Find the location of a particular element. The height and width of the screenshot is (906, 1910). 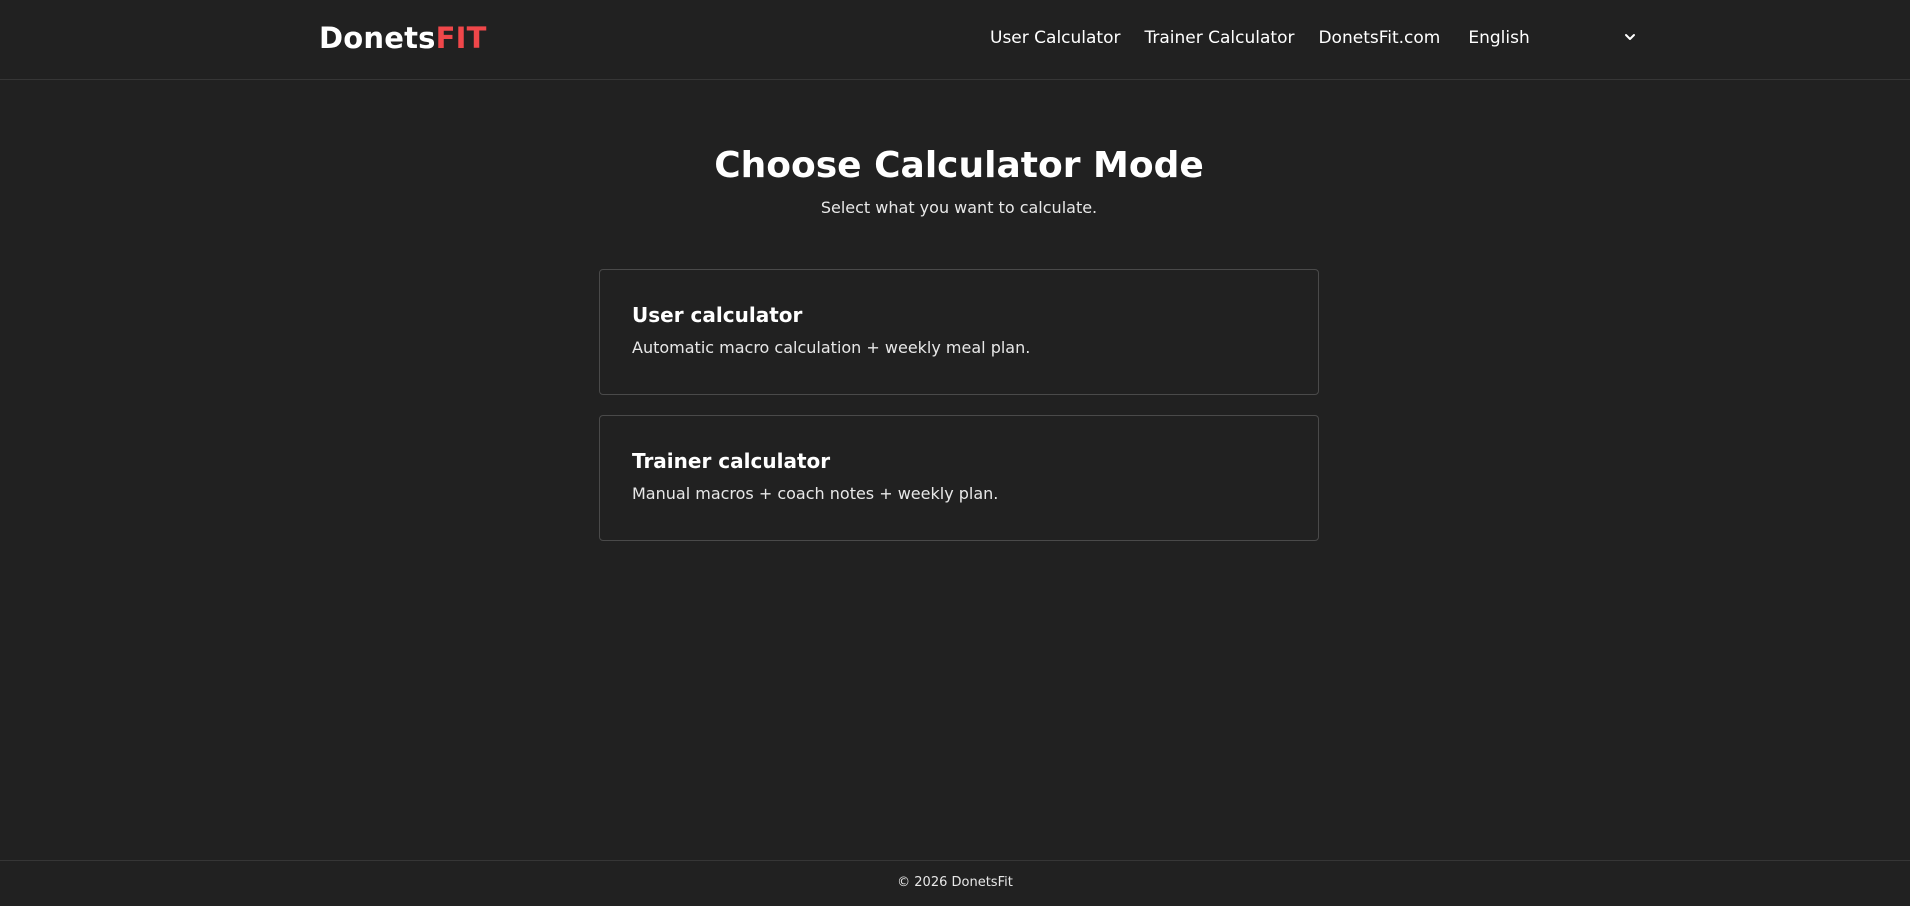

page-footer: © 2026 DonetsFit is located at coordinates (955, 883).